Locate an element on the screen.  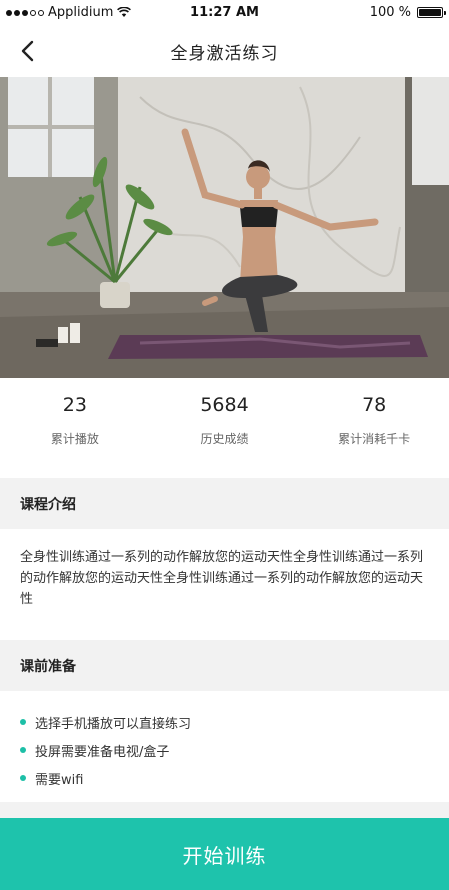
prep-item-text: 选择手机播放可以直接练习 is located at coordinates (113, 724).